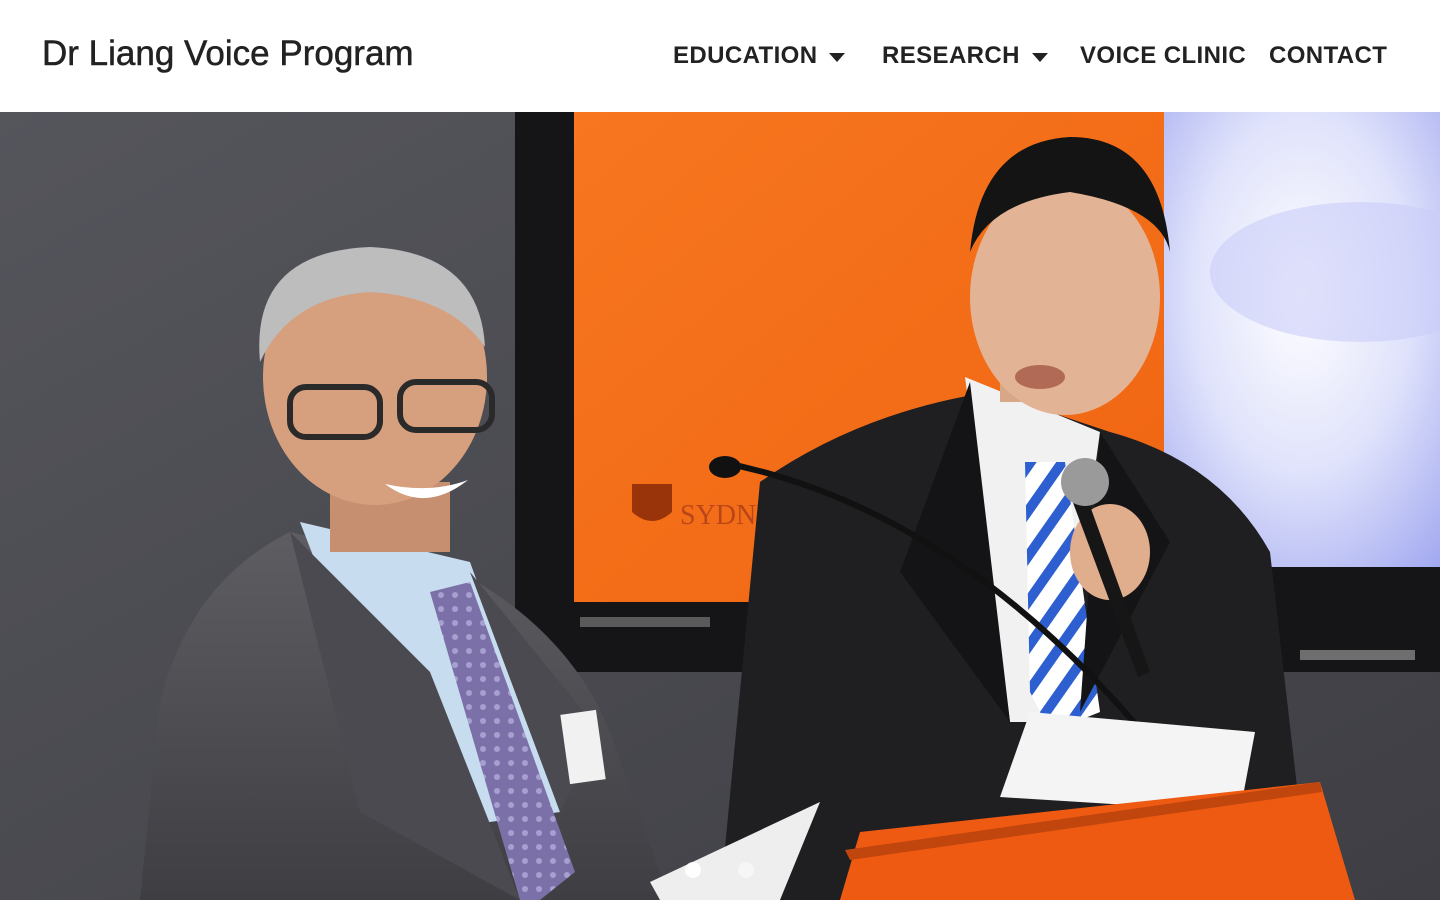 Image resolution: width=1440 pixels, height=900 pixels. I want to click on nav-item-research: RESEARCH, so click(965, 56).